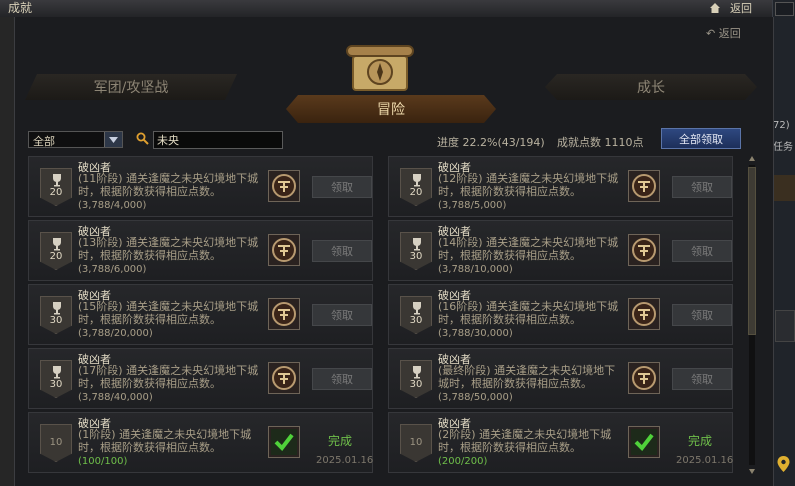 This screenshot has width=795, height=486. Describe the element at coordinates (785, 326) in the screenshot. I see `side-panel` at that location.